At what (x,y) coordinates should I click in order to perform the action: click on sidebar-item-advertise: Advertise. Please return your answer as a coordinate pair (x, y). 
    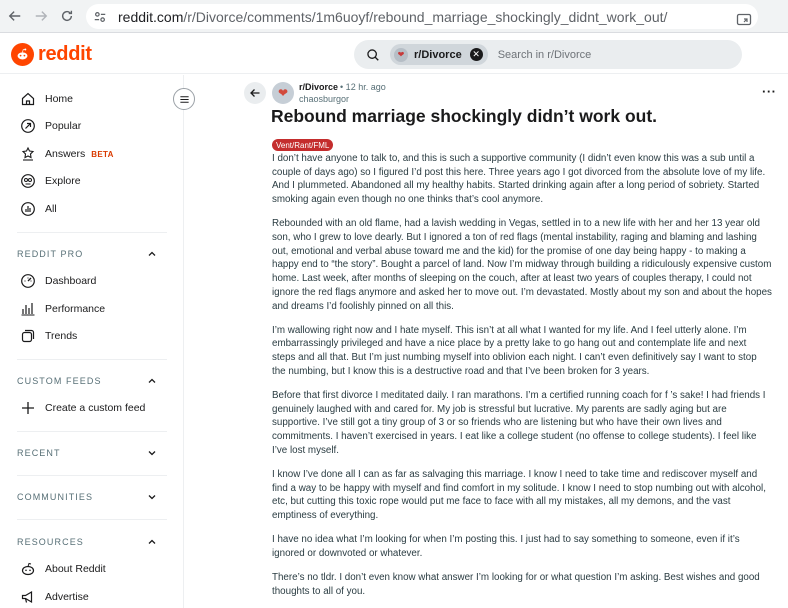
    Looking at the image, I should click on (54, 597).